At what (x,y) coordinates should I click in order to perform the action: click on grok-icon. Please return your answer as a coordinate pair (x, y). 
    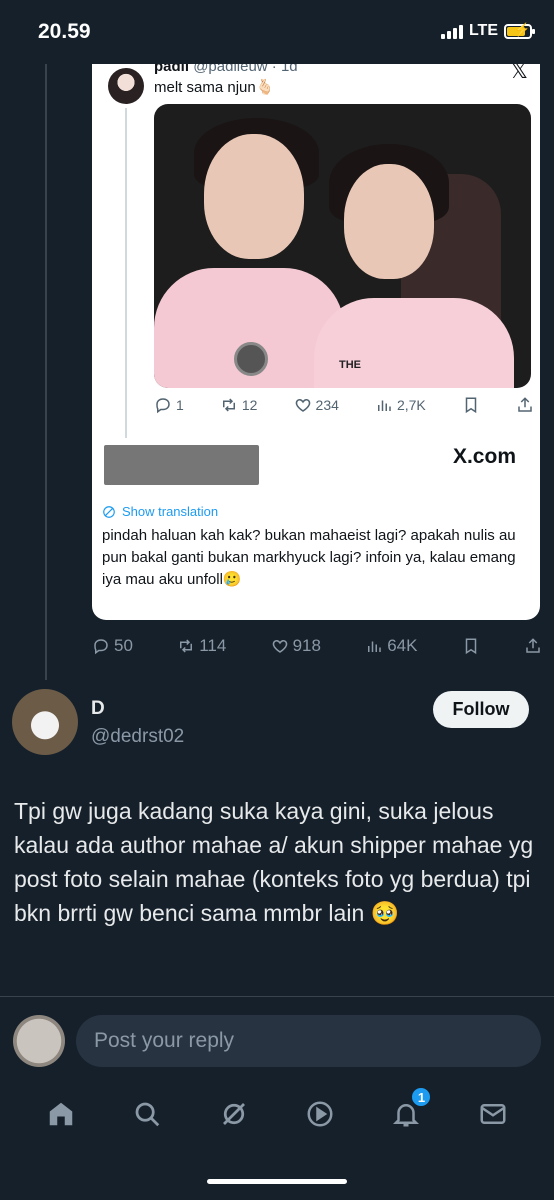
    Looking at the image, I should click on (233, 1114).